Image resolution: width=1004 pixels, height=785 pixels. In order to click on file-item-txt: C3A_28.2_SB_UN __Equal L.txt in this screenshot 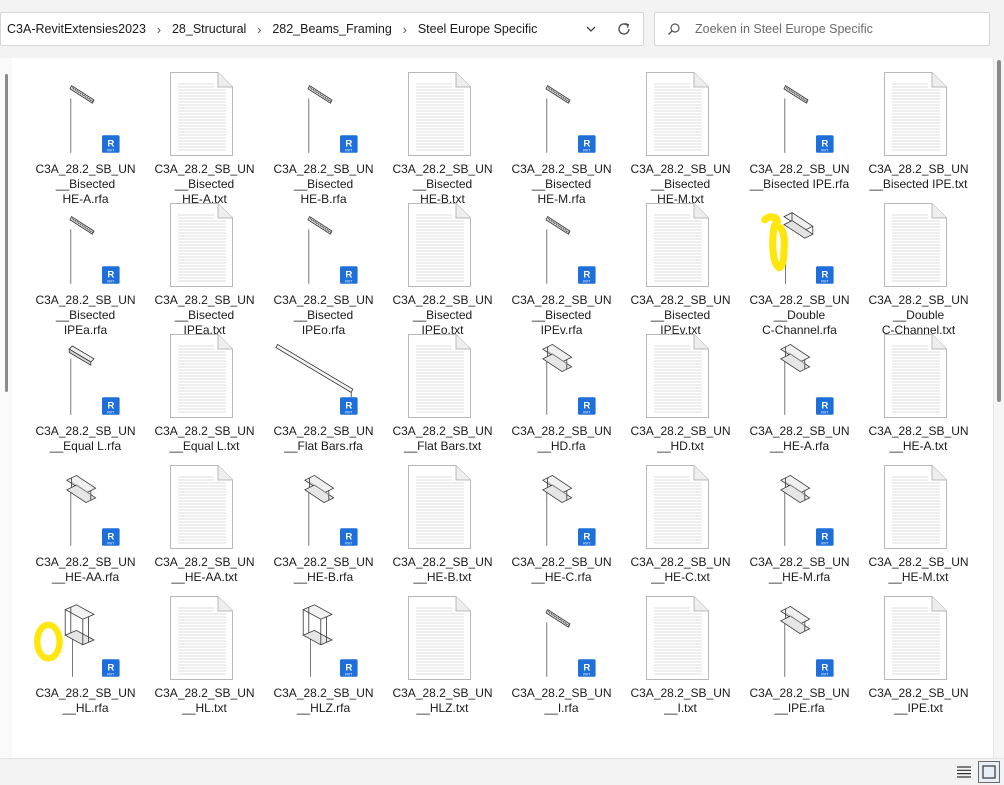, I will do `click(204, 395)`.